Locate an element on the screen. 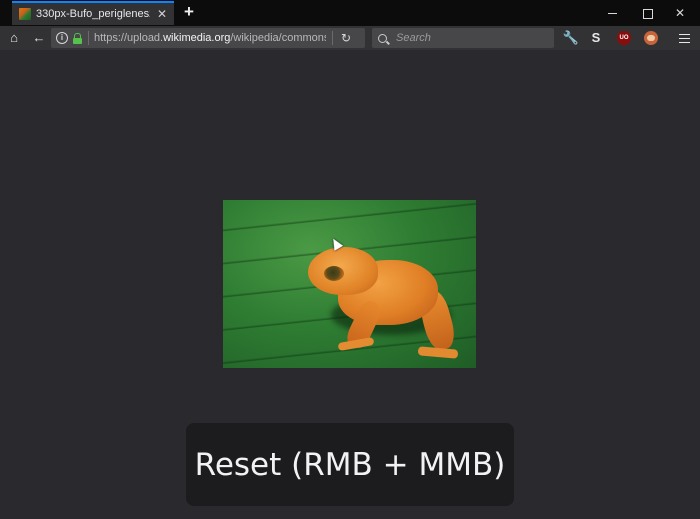 The height and width of the screenshot is (519, 700). ublock-origin-icon: UO is located at coordinates (624, 38).